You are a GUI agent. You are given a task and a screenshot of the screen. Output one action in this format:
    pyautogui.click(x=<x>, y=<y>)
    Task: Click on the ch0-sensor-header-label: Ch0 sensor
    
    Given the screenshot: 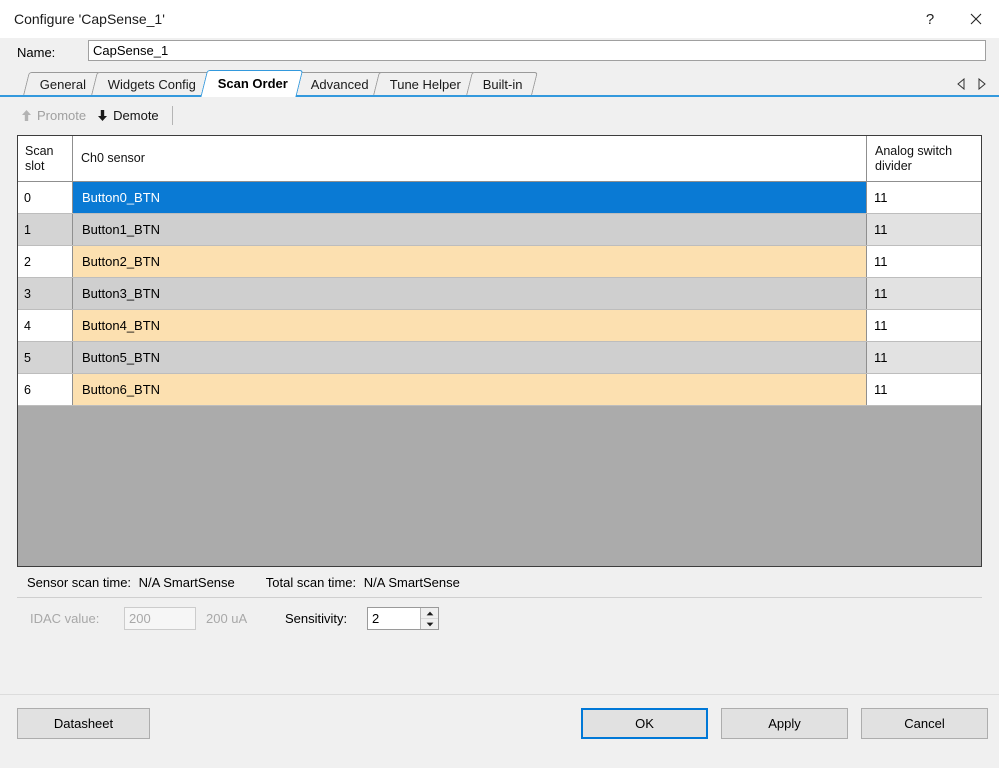 What is the action you would take?
    pyautogui.click(x=113, y=158)
    